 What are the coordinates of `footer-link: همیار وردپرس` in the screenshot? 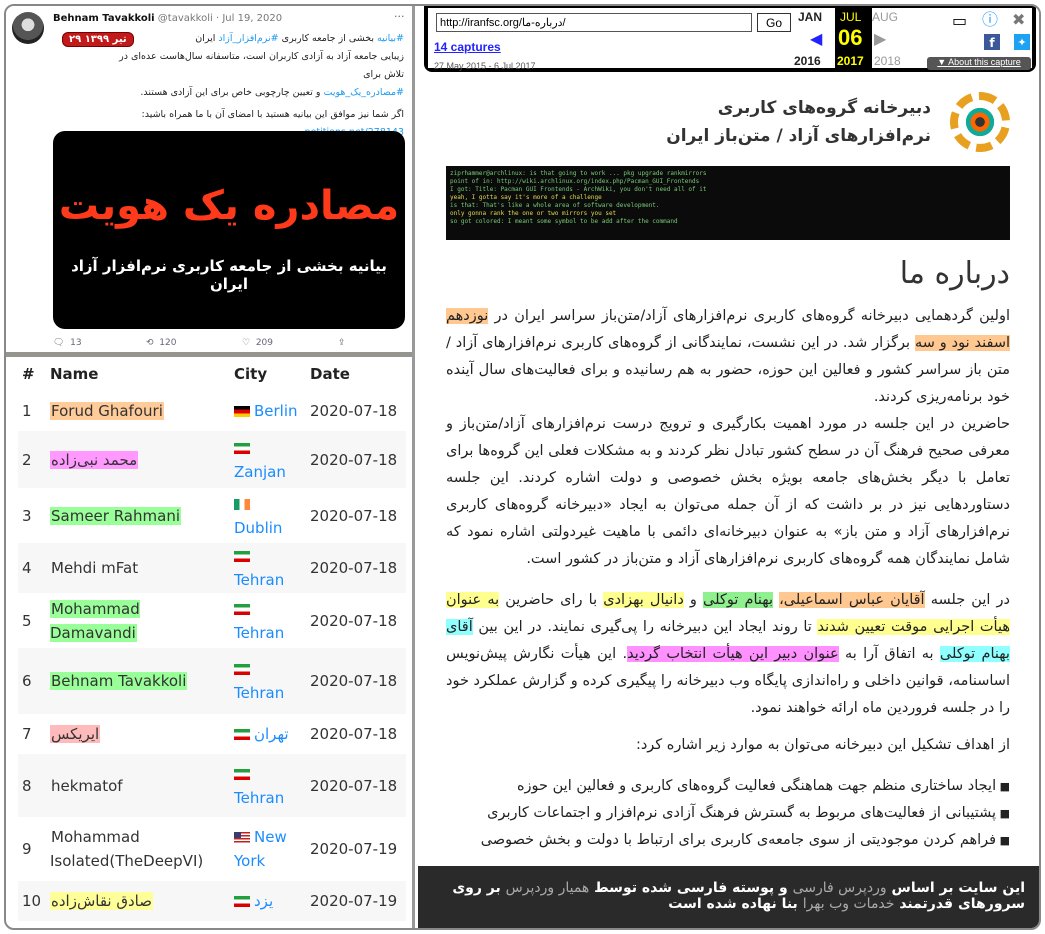 It's located at (548, 888).